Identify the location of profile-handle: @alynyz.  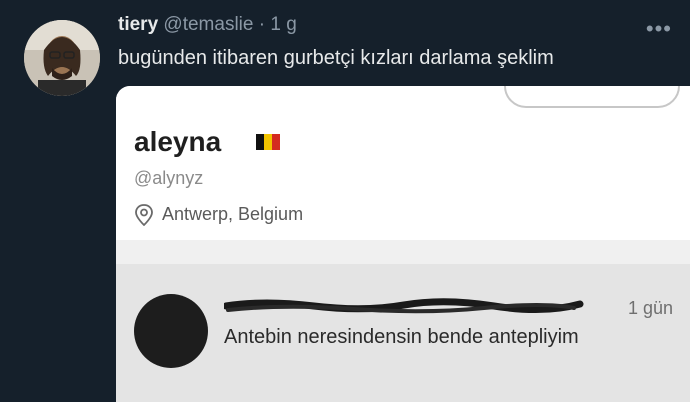
(169, 178).